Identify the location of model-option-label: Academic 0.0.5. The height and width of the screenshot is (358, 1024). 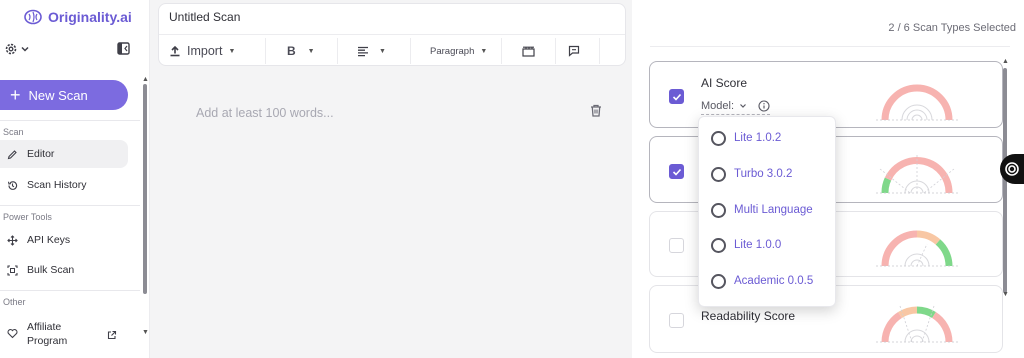
(774, 281).